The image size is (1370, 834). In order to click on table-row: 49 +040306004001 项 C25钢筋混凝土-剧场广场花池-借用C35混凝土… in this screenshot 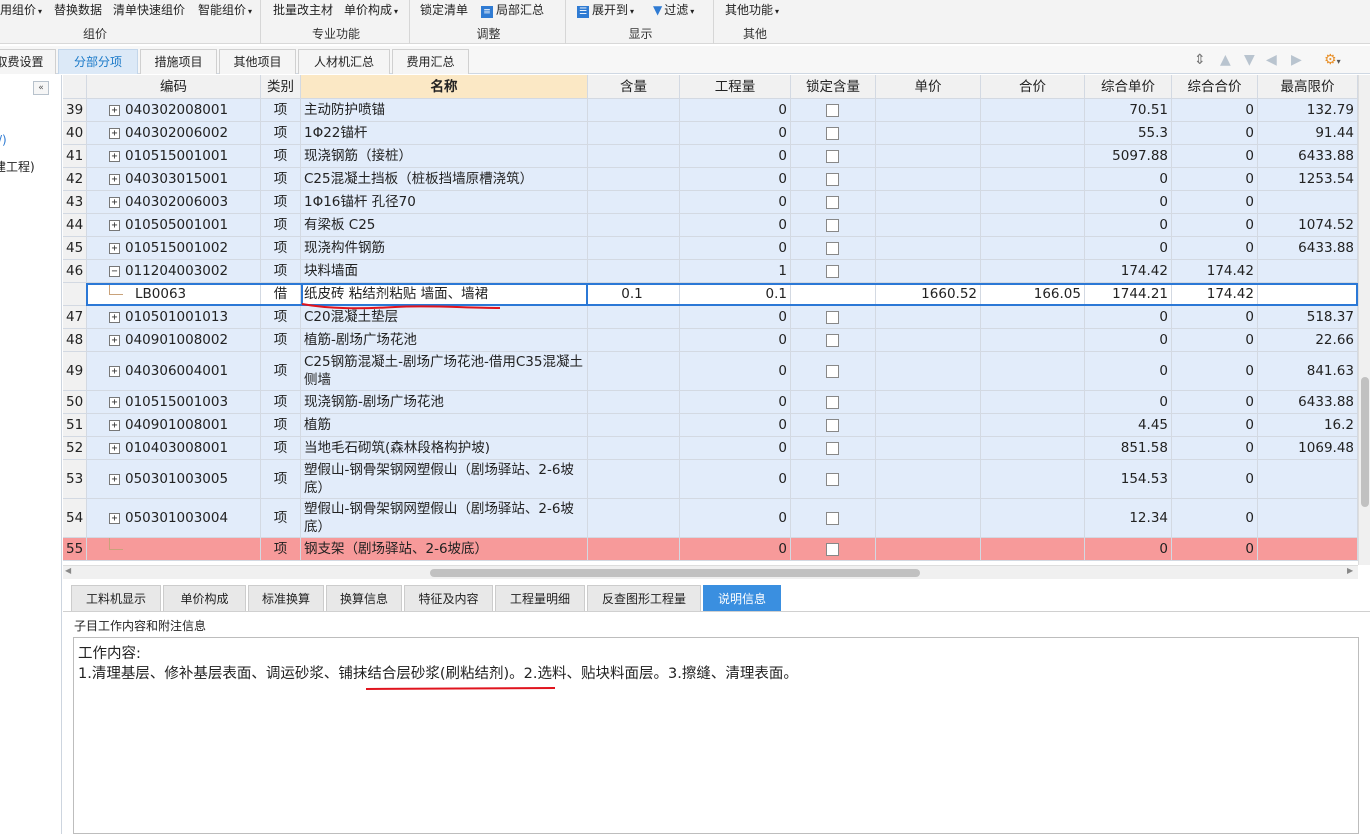, I will do `click(710, 371)`.